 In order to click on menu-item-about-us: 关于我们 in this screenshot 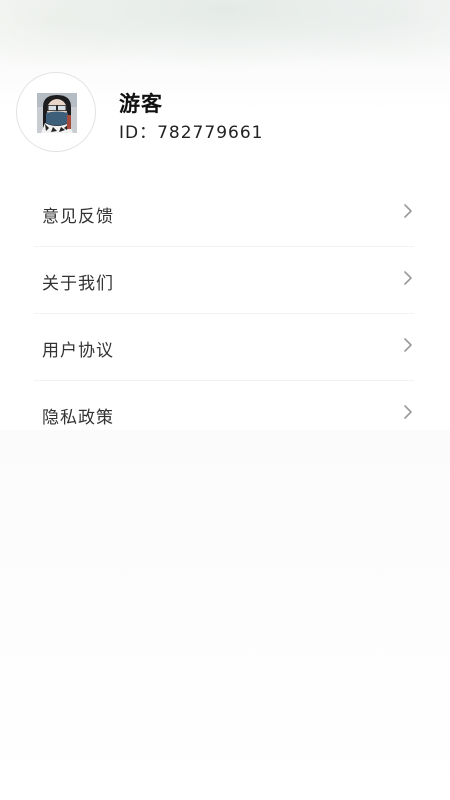, I will do `click(224, 280)`.